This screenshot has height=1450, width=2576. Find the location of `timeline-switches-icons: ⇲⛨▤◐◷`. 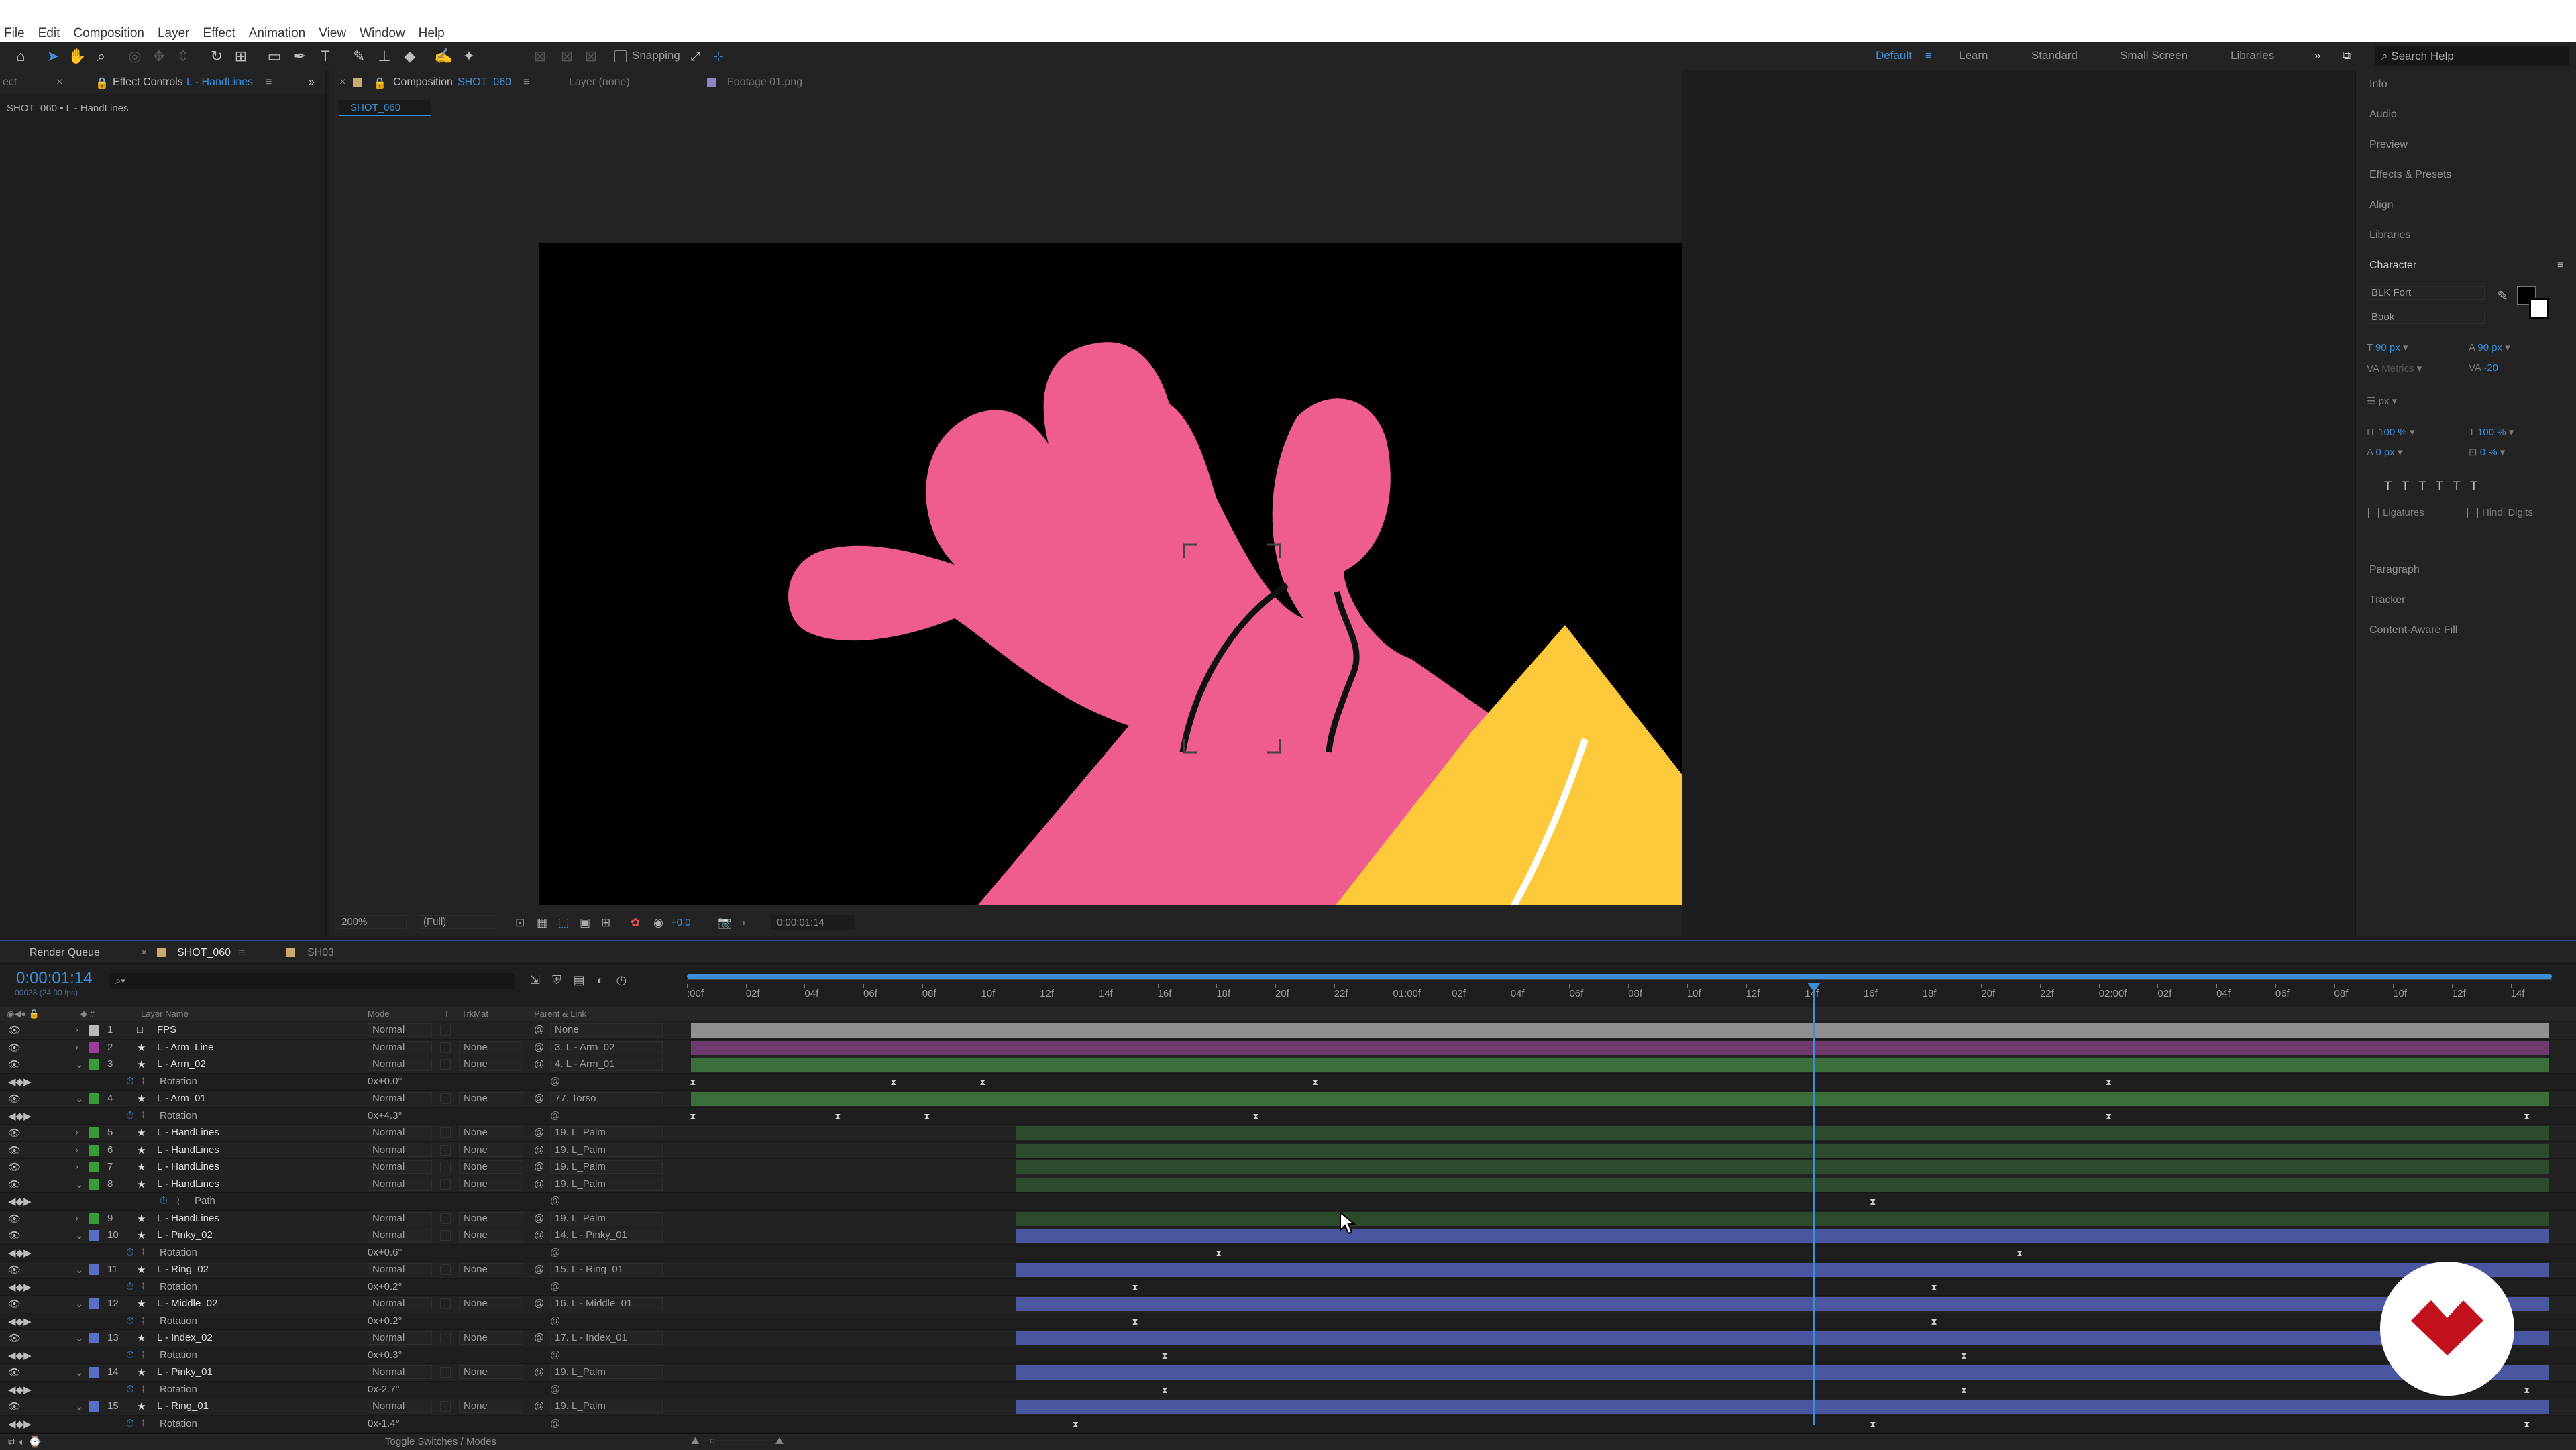

timeline-switches-icons: ⇲⛨▤◐◷ is located at coordinates (584, 980).